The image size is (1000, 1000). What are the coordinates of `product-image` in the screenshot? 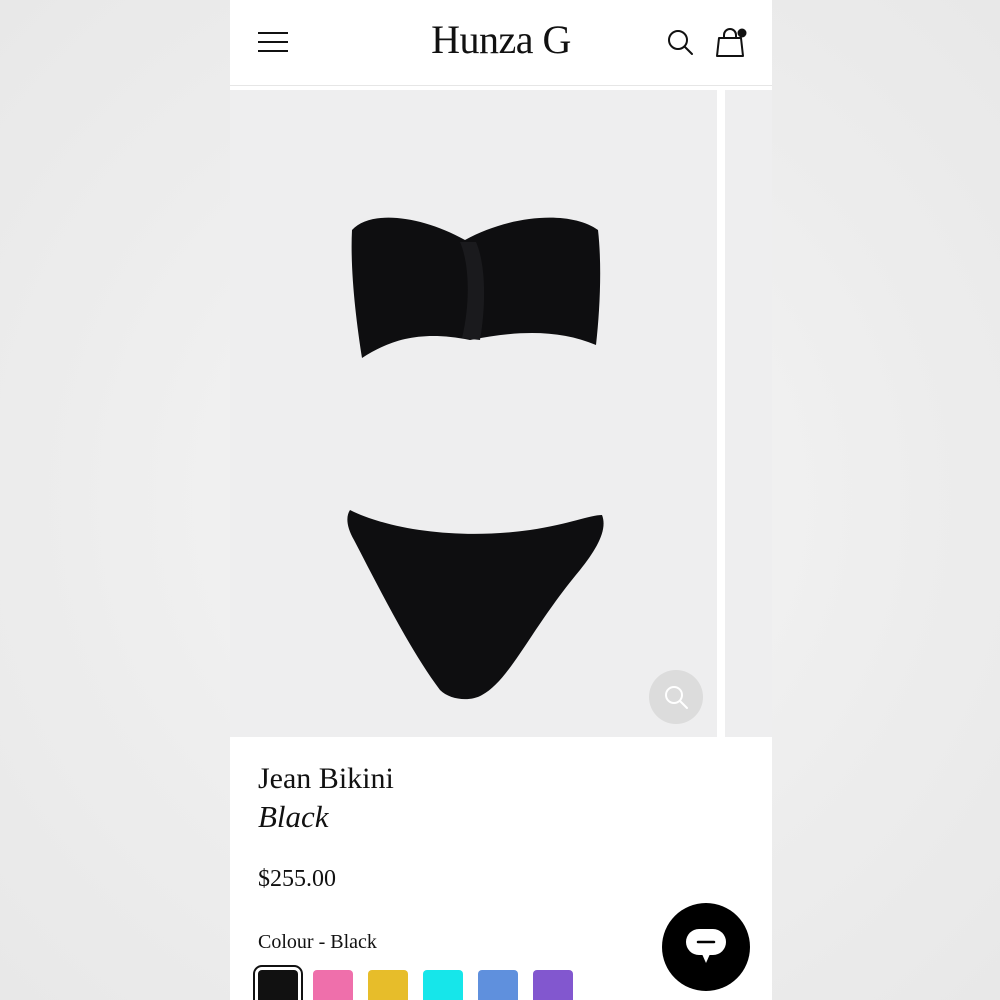 It's located at (475, 458).